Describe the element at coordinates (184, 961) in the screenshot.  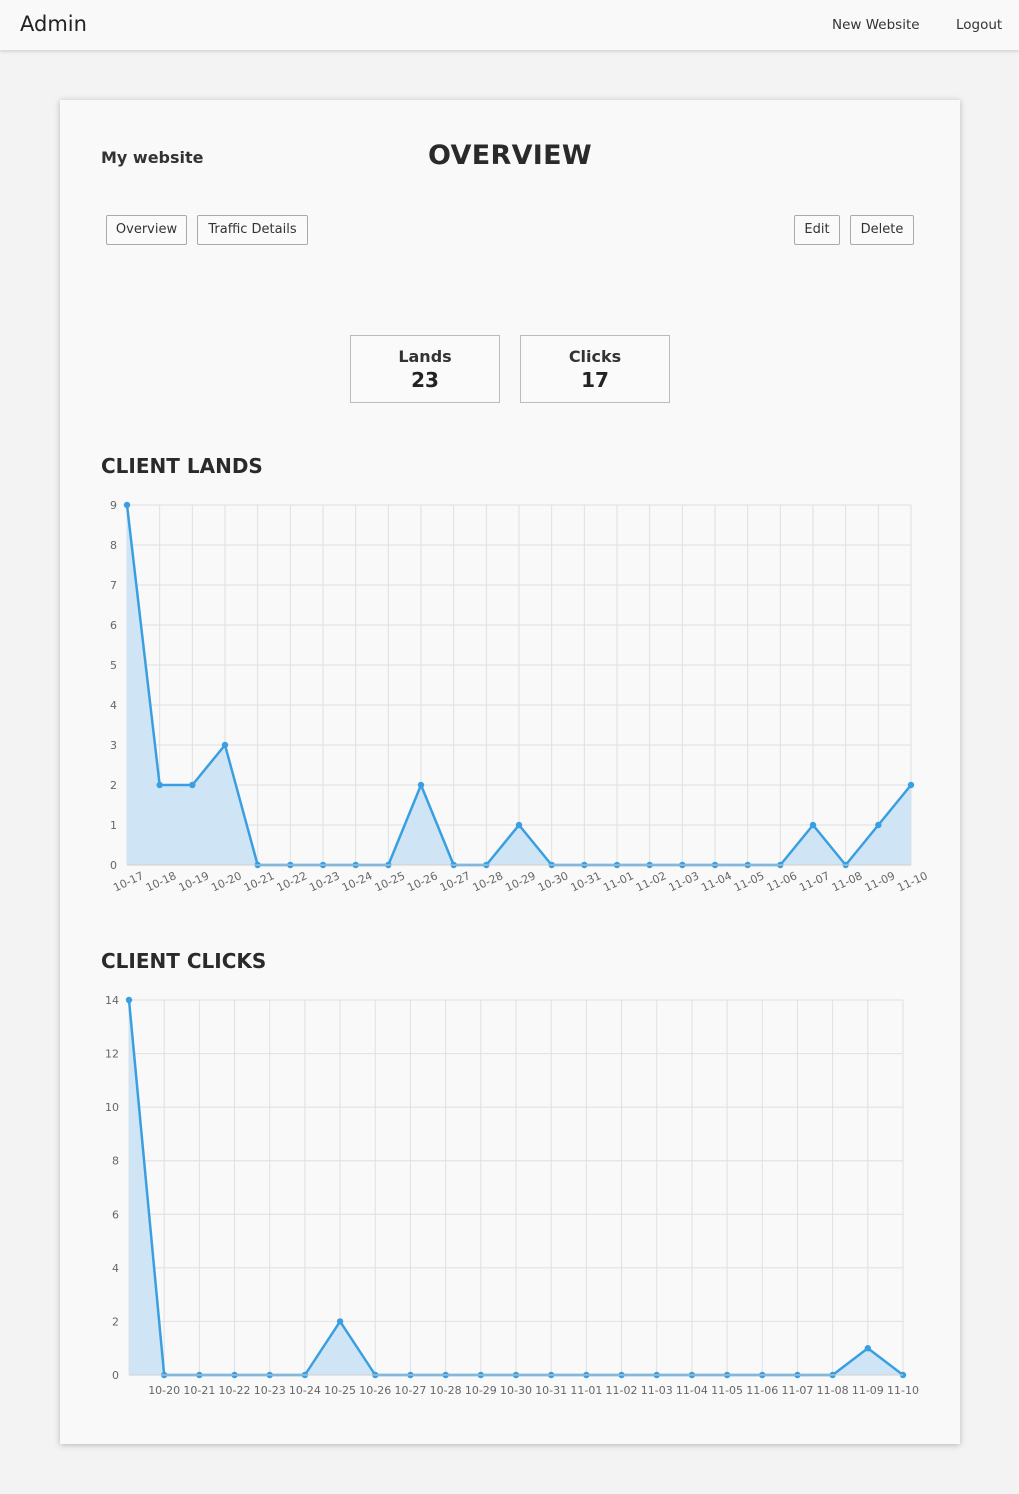
I see `client-clicks-title: CLIENT CLICKS` at that location.